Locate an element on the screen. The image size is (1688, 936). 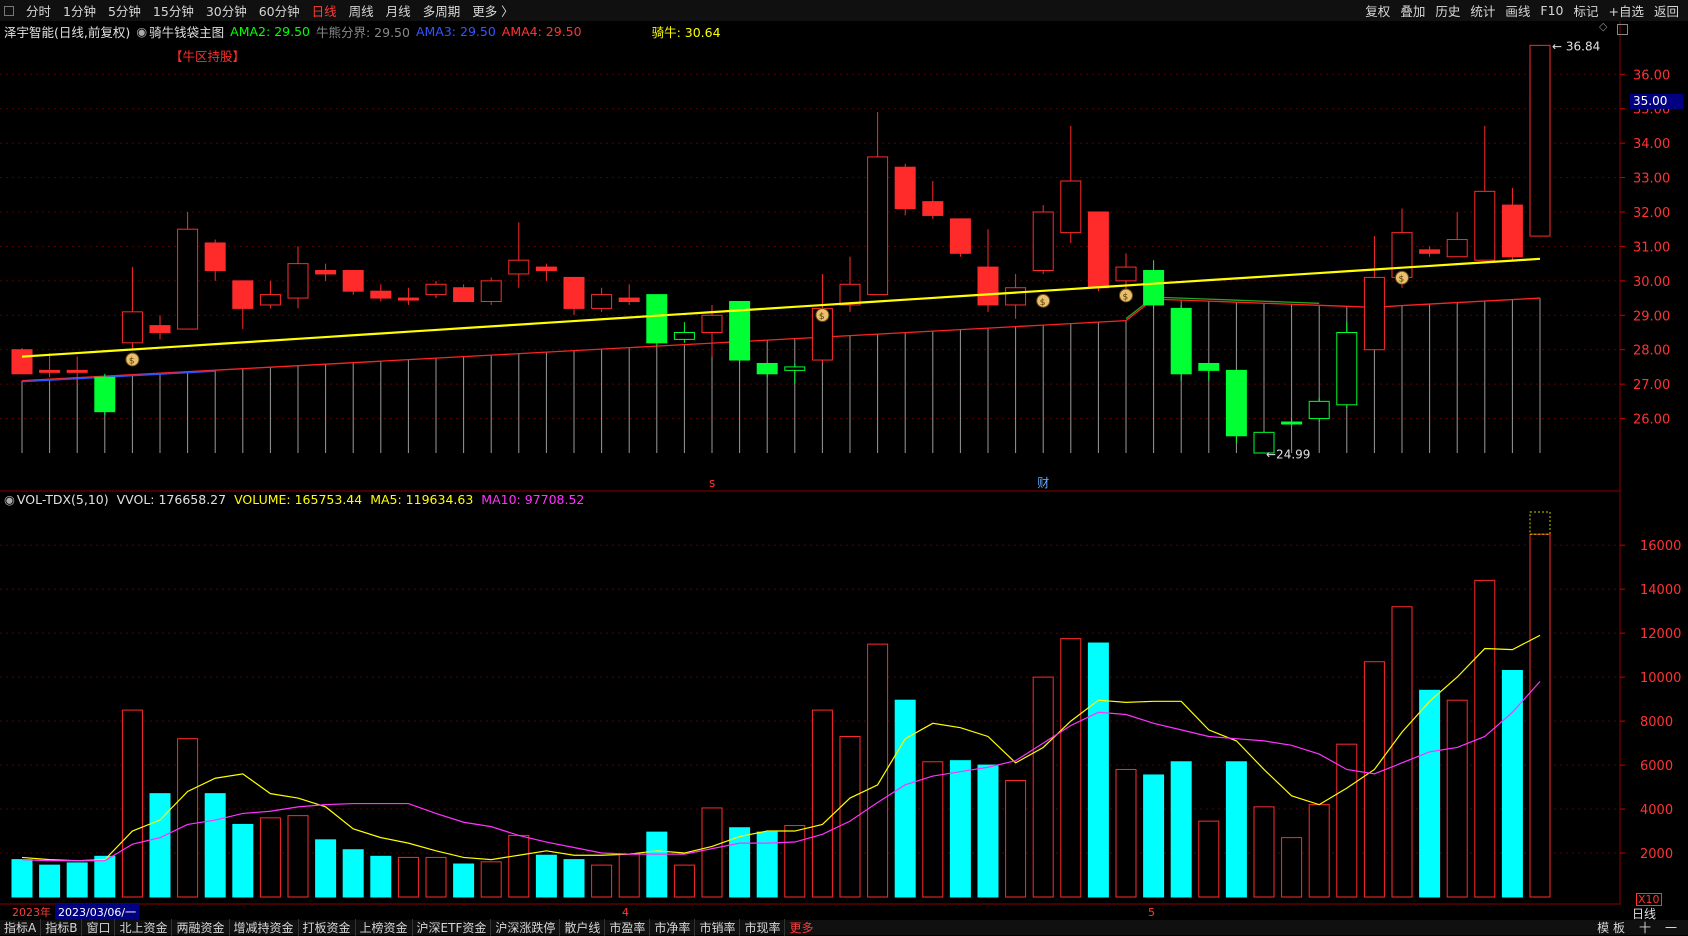
ama3-value: AMA3: 29.50 is located at coordinates (456, 31).